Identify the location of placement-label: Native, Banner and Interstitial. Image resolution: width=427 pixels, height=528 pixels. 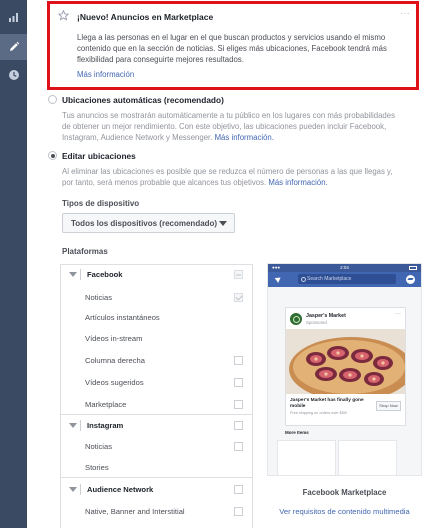
(135, 511).